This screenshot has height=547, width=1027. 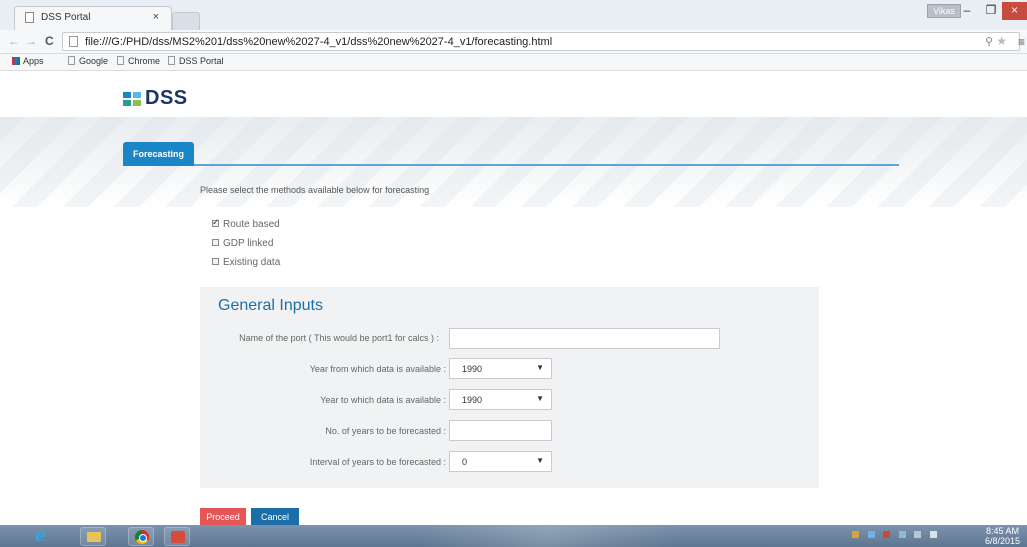 What do you see at coordinates (94, 61) in the screenshot?
I see `bookmark-label: Google` at bounding box center [94, 61].